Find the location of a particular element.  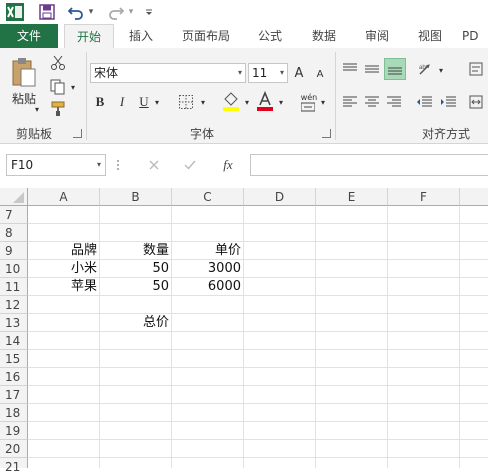

row-header-16: 16 is located at coordinates (14, 377).